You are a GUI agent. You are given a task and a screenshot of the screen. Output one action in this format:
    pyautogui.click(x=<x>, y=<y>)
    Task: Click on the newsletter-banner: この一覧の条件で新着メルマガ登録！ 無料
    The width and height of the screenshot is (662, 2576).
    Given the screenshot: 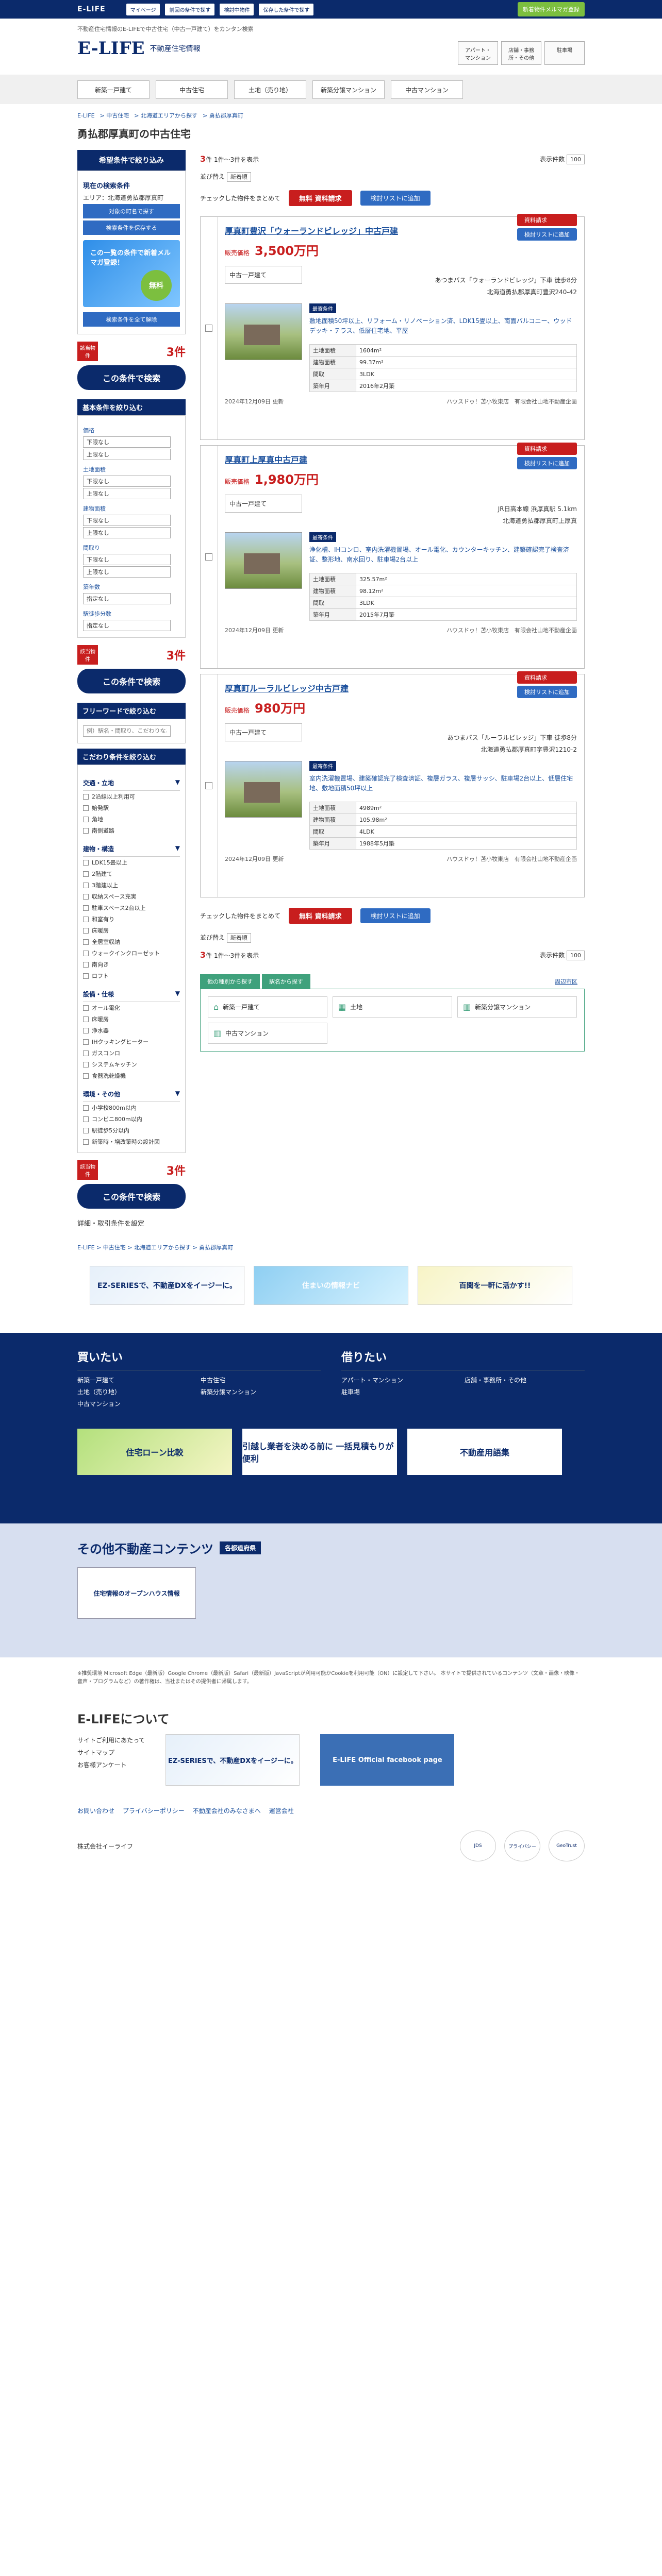 What is the action you would take?
    pyautogui.click(x=131, y=273)
    